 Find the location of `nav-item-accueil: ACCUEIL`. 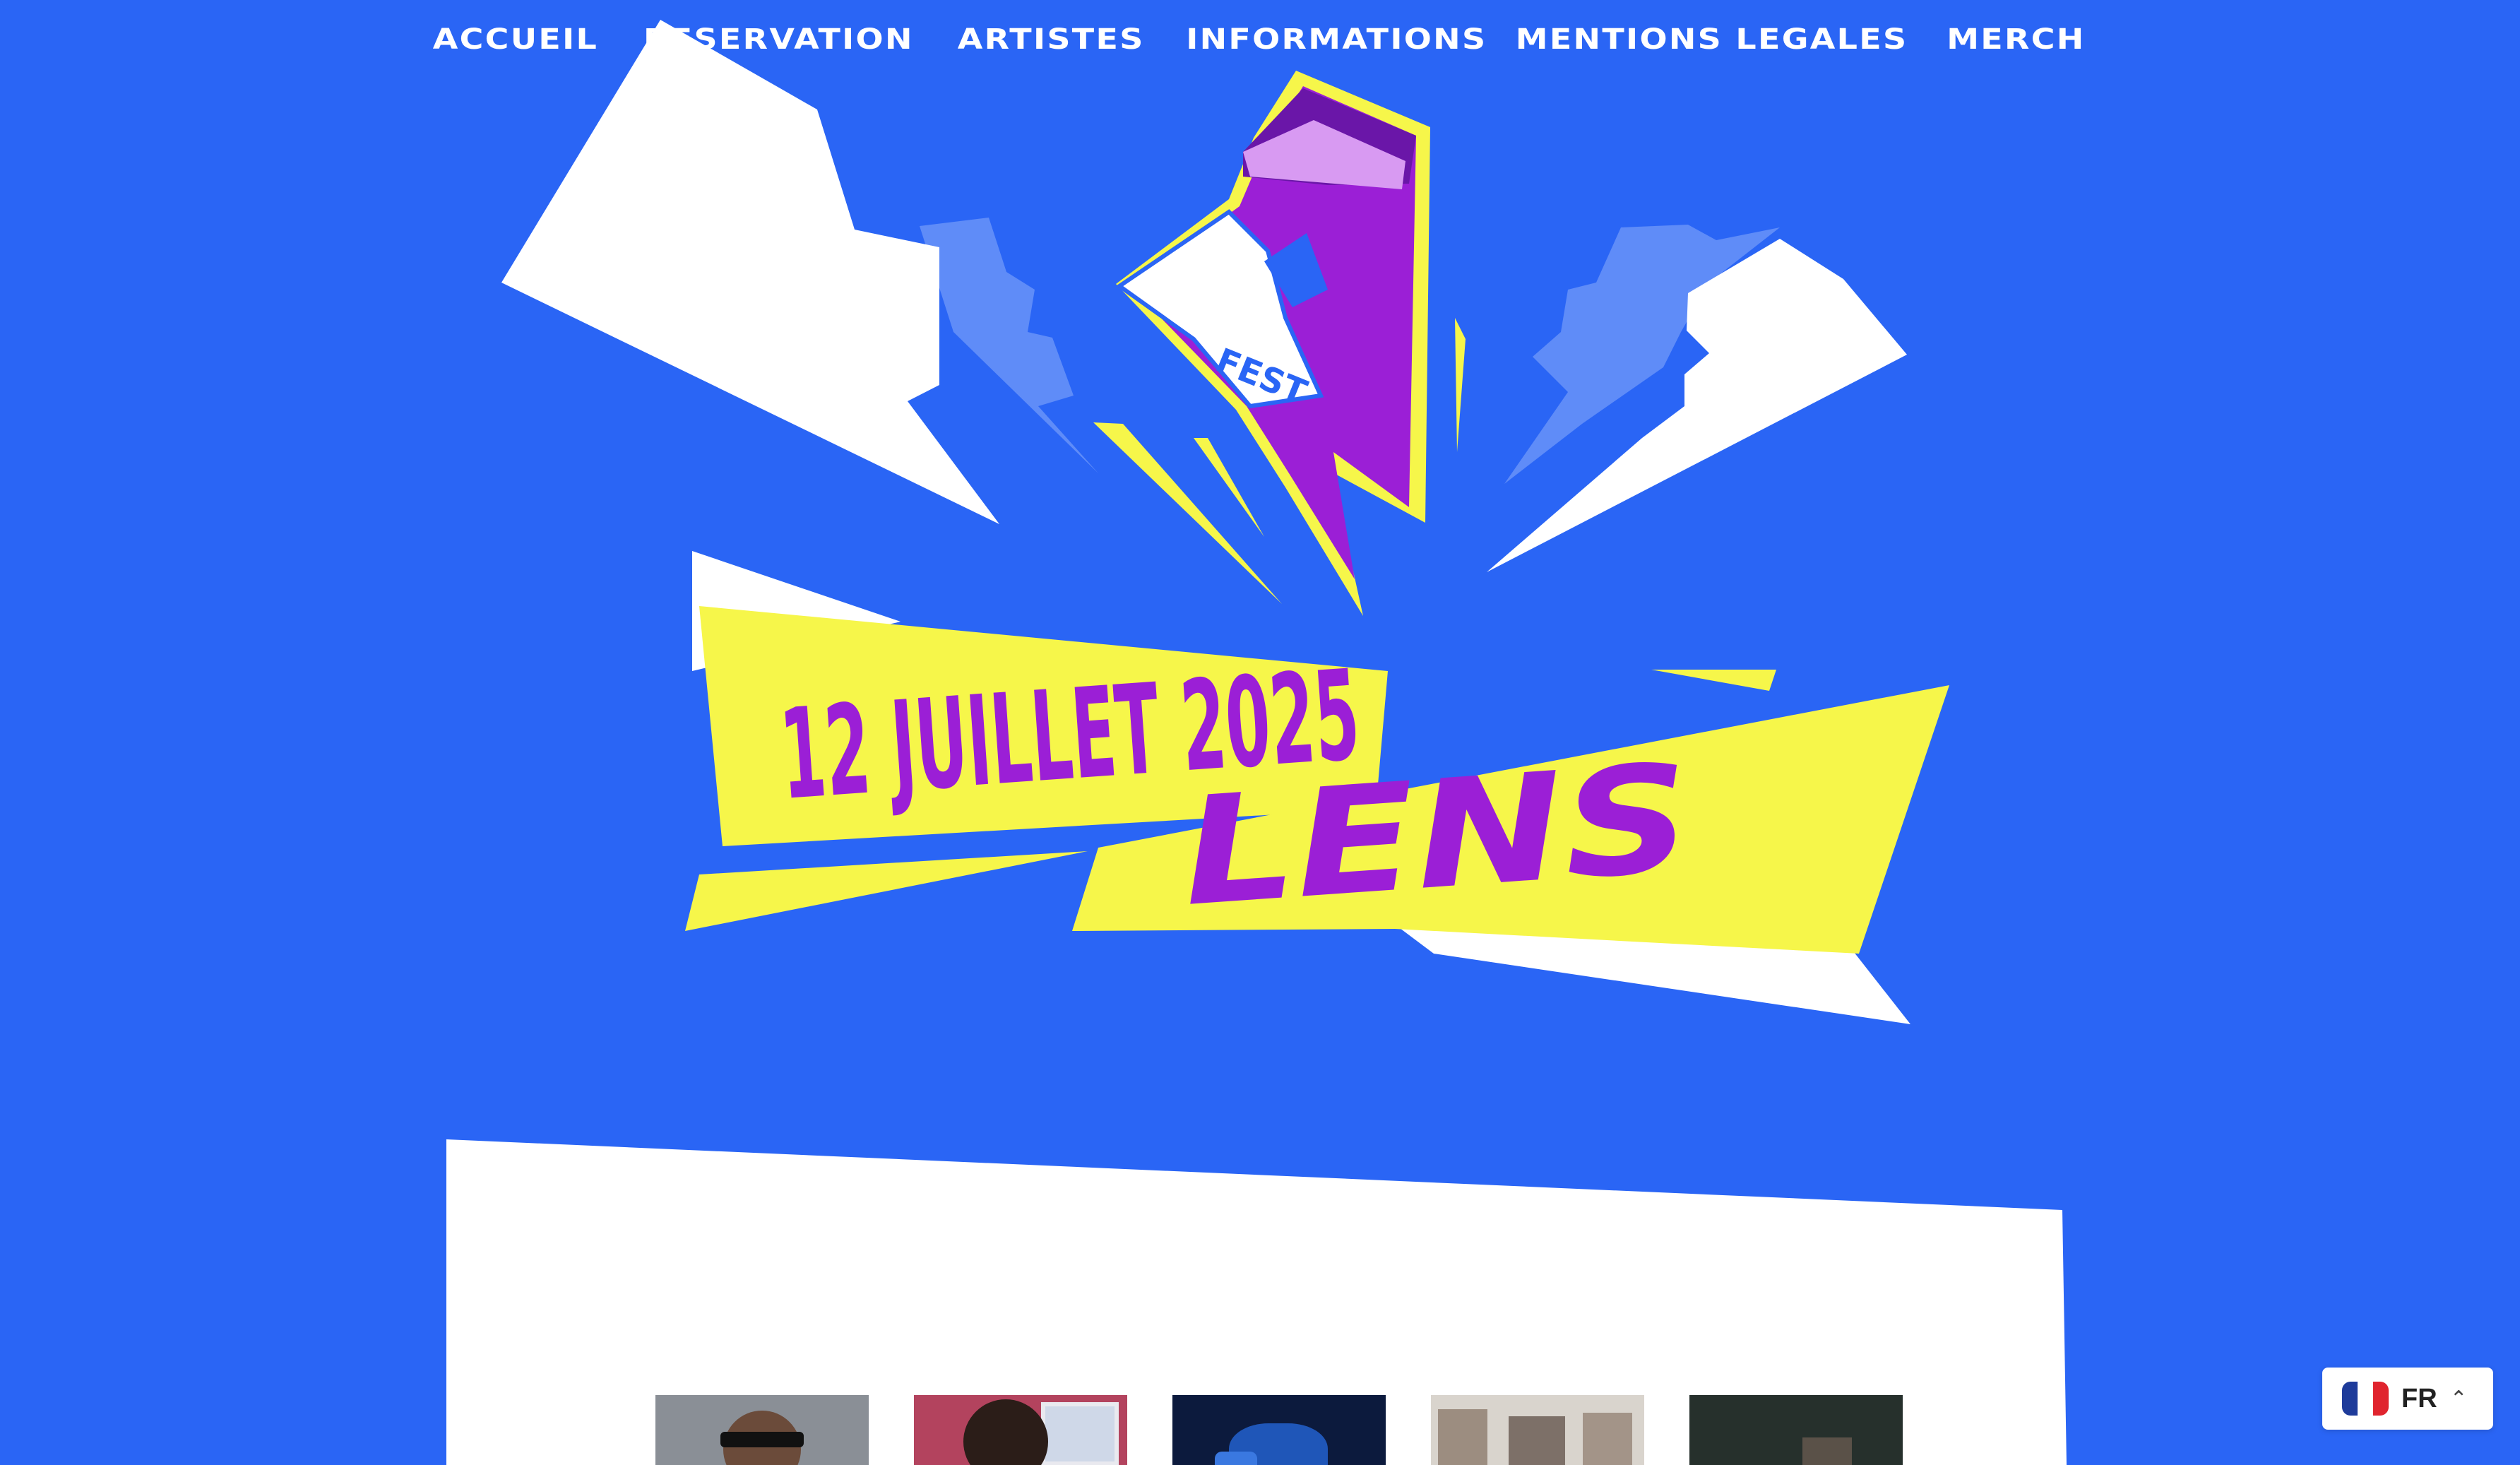

nav-item-accueil: ACCUEIL is located at coordinates (515, 39).